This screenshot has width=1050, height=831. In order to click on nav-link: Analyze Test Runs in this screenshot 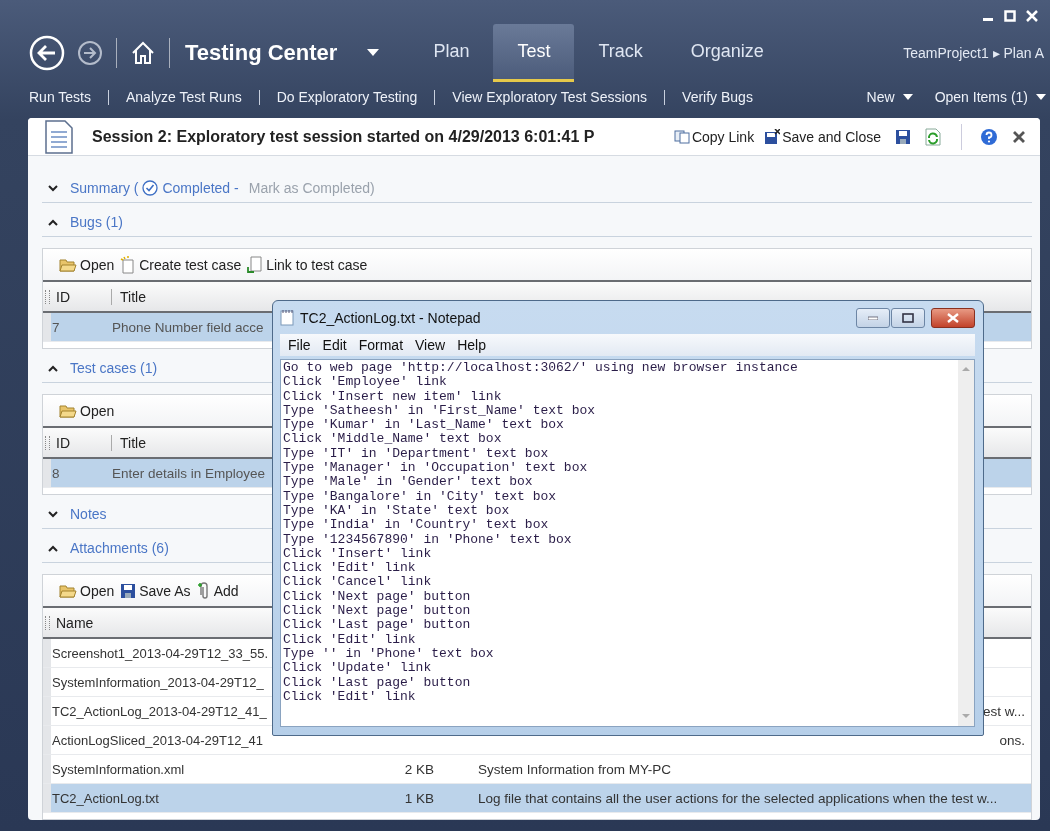, I will do `click(184, 97)`.